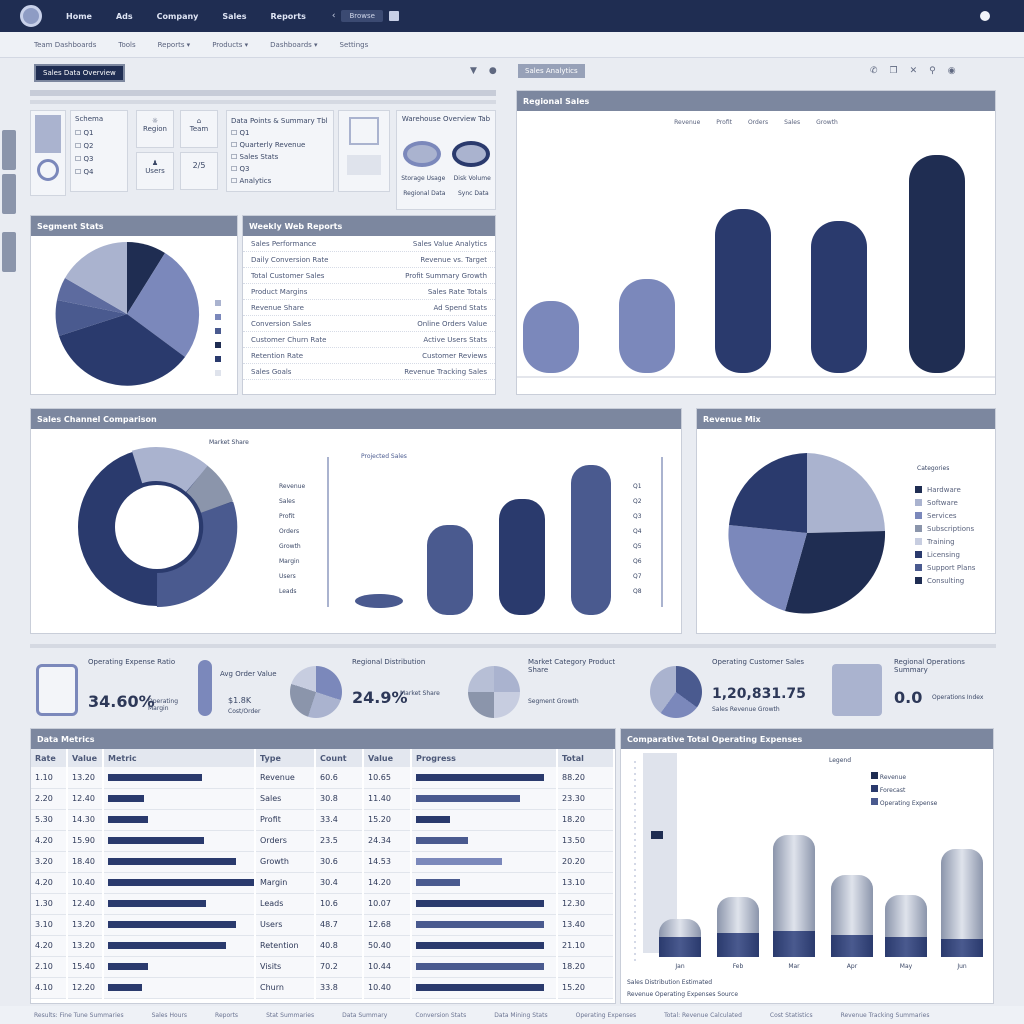 The height and width of the screenshot is (1024, 1024). What do you see at coordinates (126, 45) in the screenshot?
I see `subnav-tools: Tools` at bounding box center [126, 45].